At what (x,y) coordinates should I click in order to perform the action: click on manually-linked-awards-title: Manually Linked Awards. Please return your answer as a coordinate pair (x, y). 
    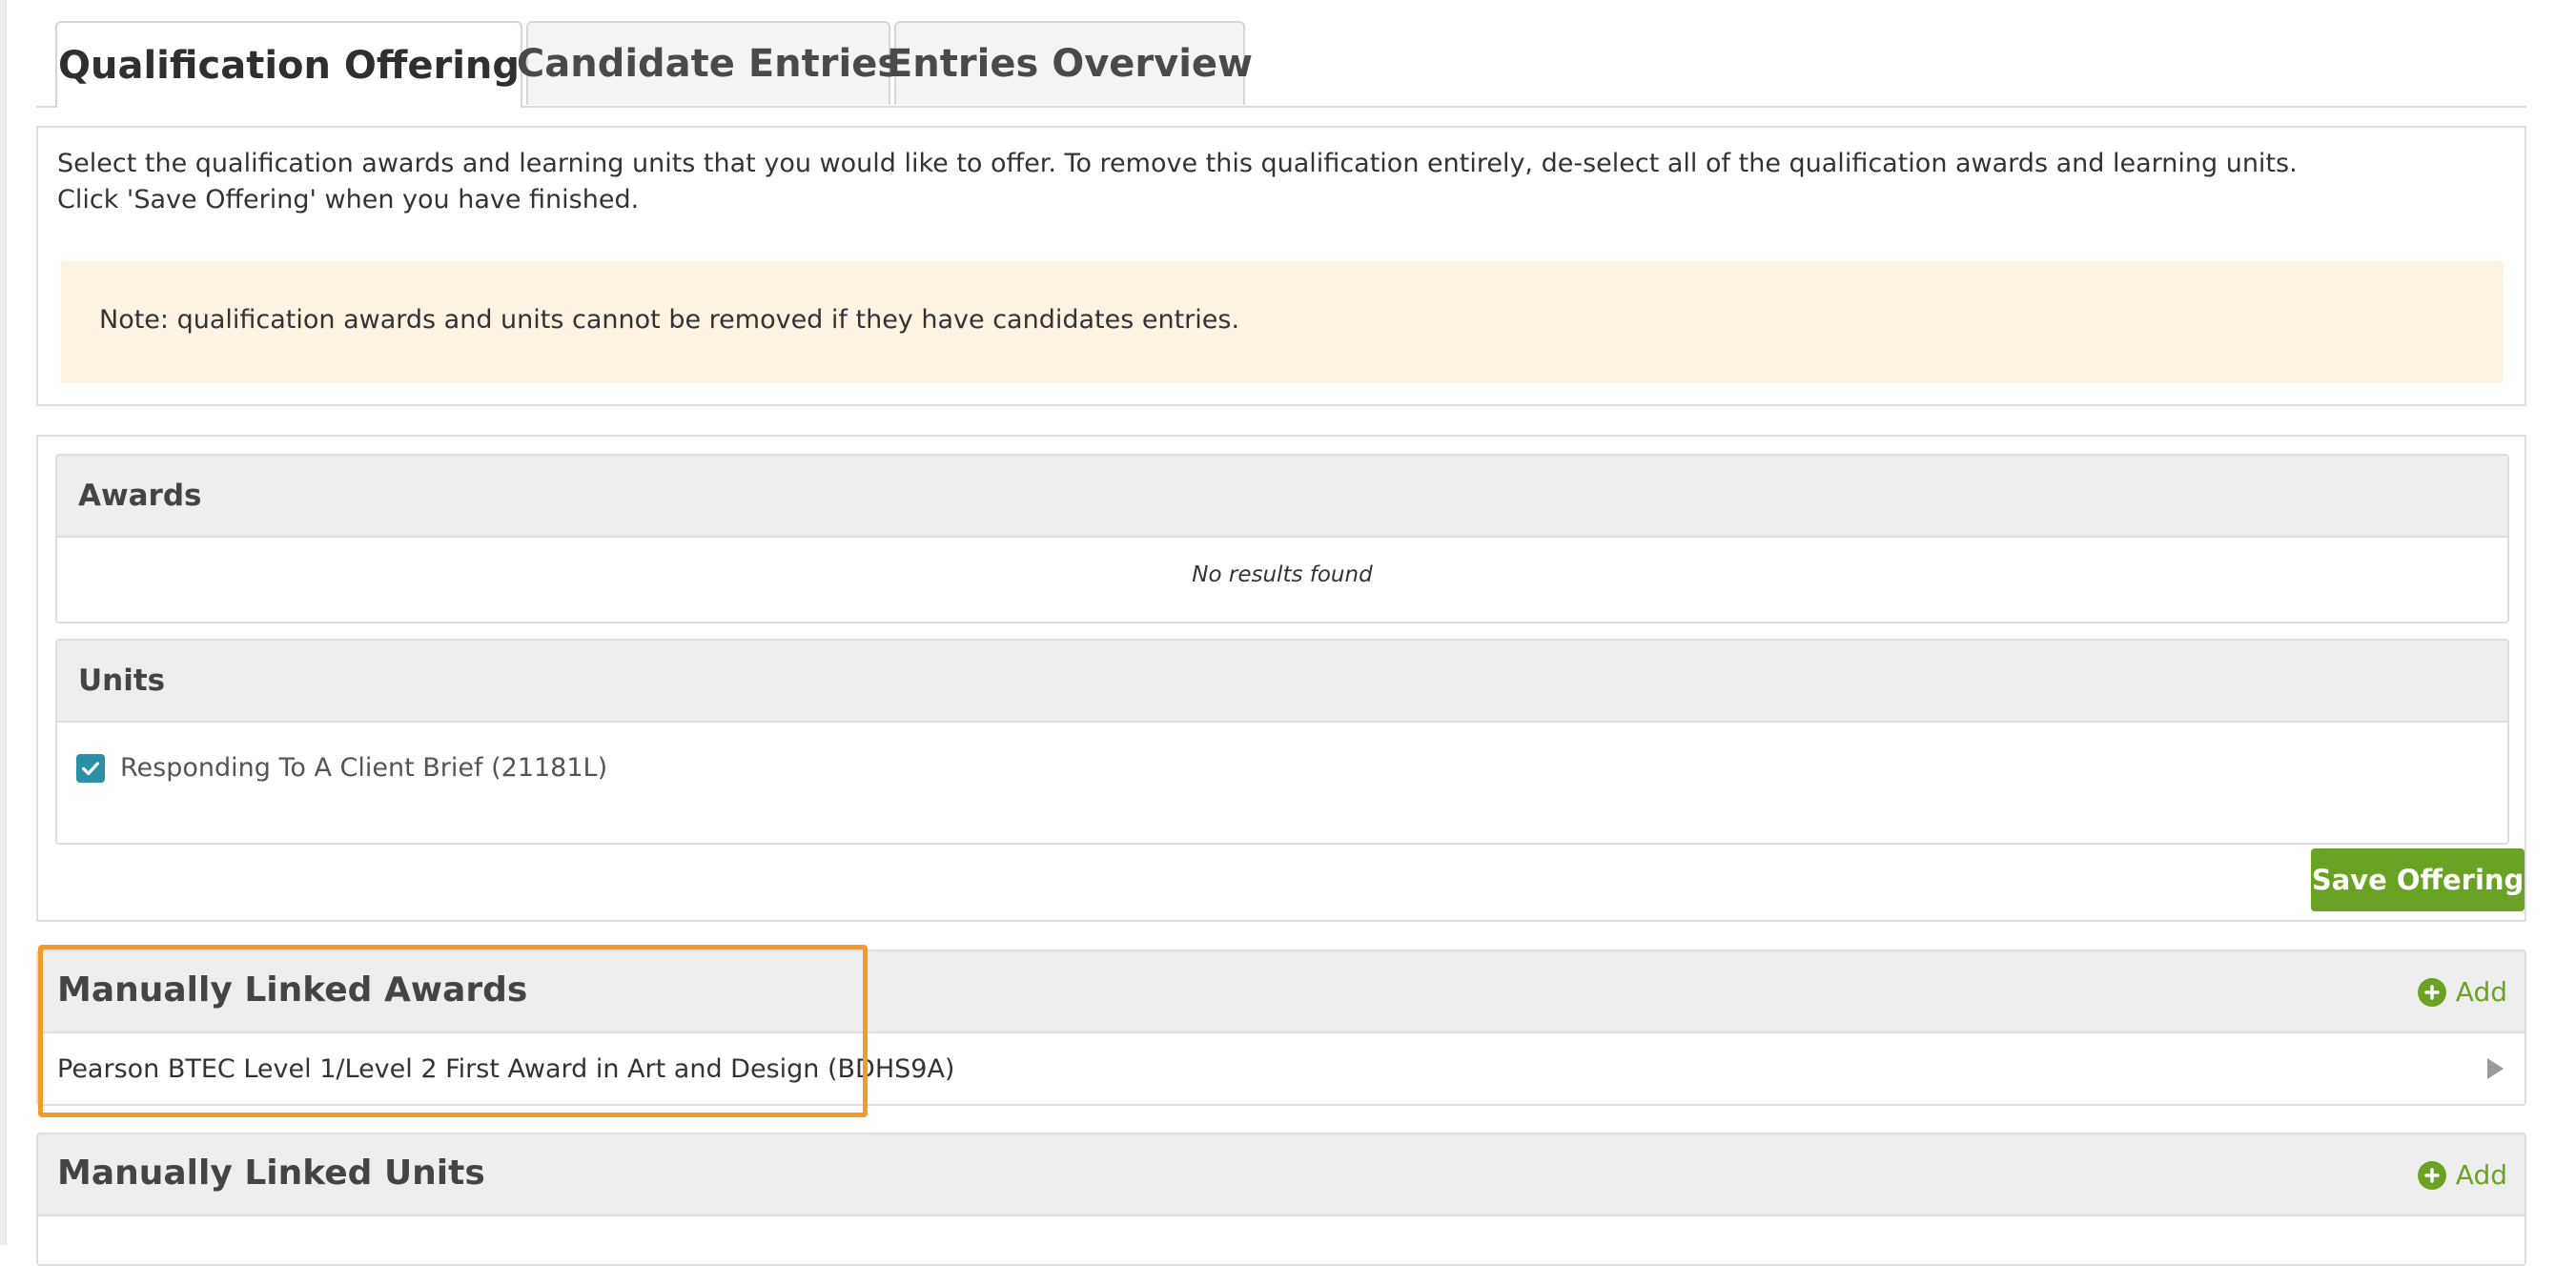
    Looking at the image, I should click on (292, 990).